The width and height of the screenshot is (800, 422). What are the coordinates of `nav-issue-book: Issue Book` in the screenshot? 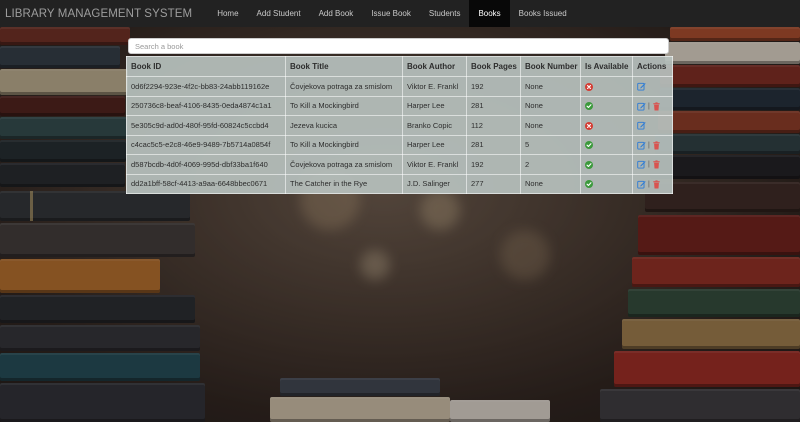 It's located at (391, 13).